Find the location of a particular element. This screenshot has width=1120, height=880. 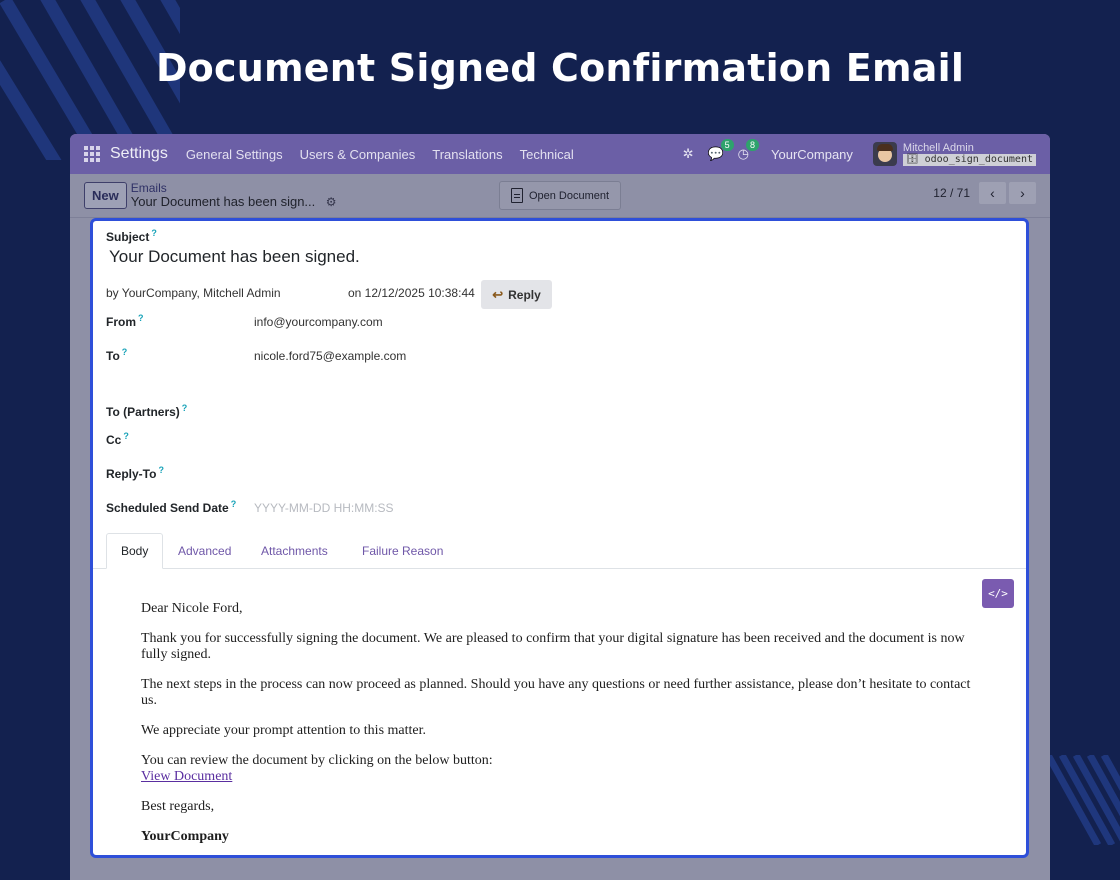

gear-icon: ⚙ is located at coordinates (331, 202).